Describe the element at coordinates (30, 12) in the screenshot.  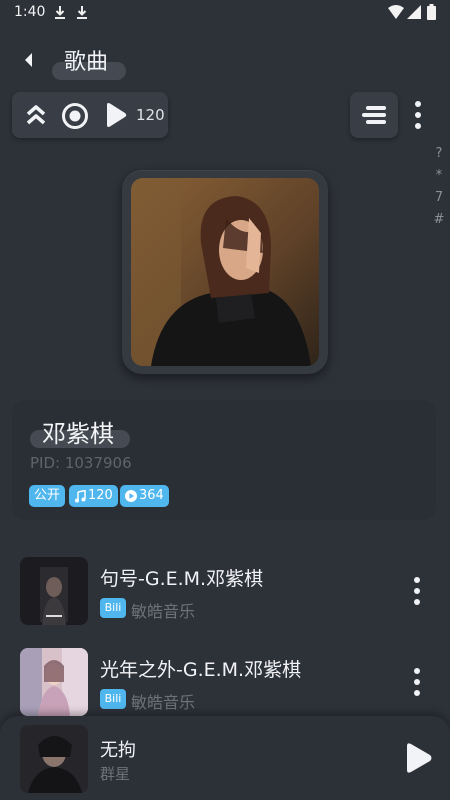
I see `status-time: 1:40` at that location.